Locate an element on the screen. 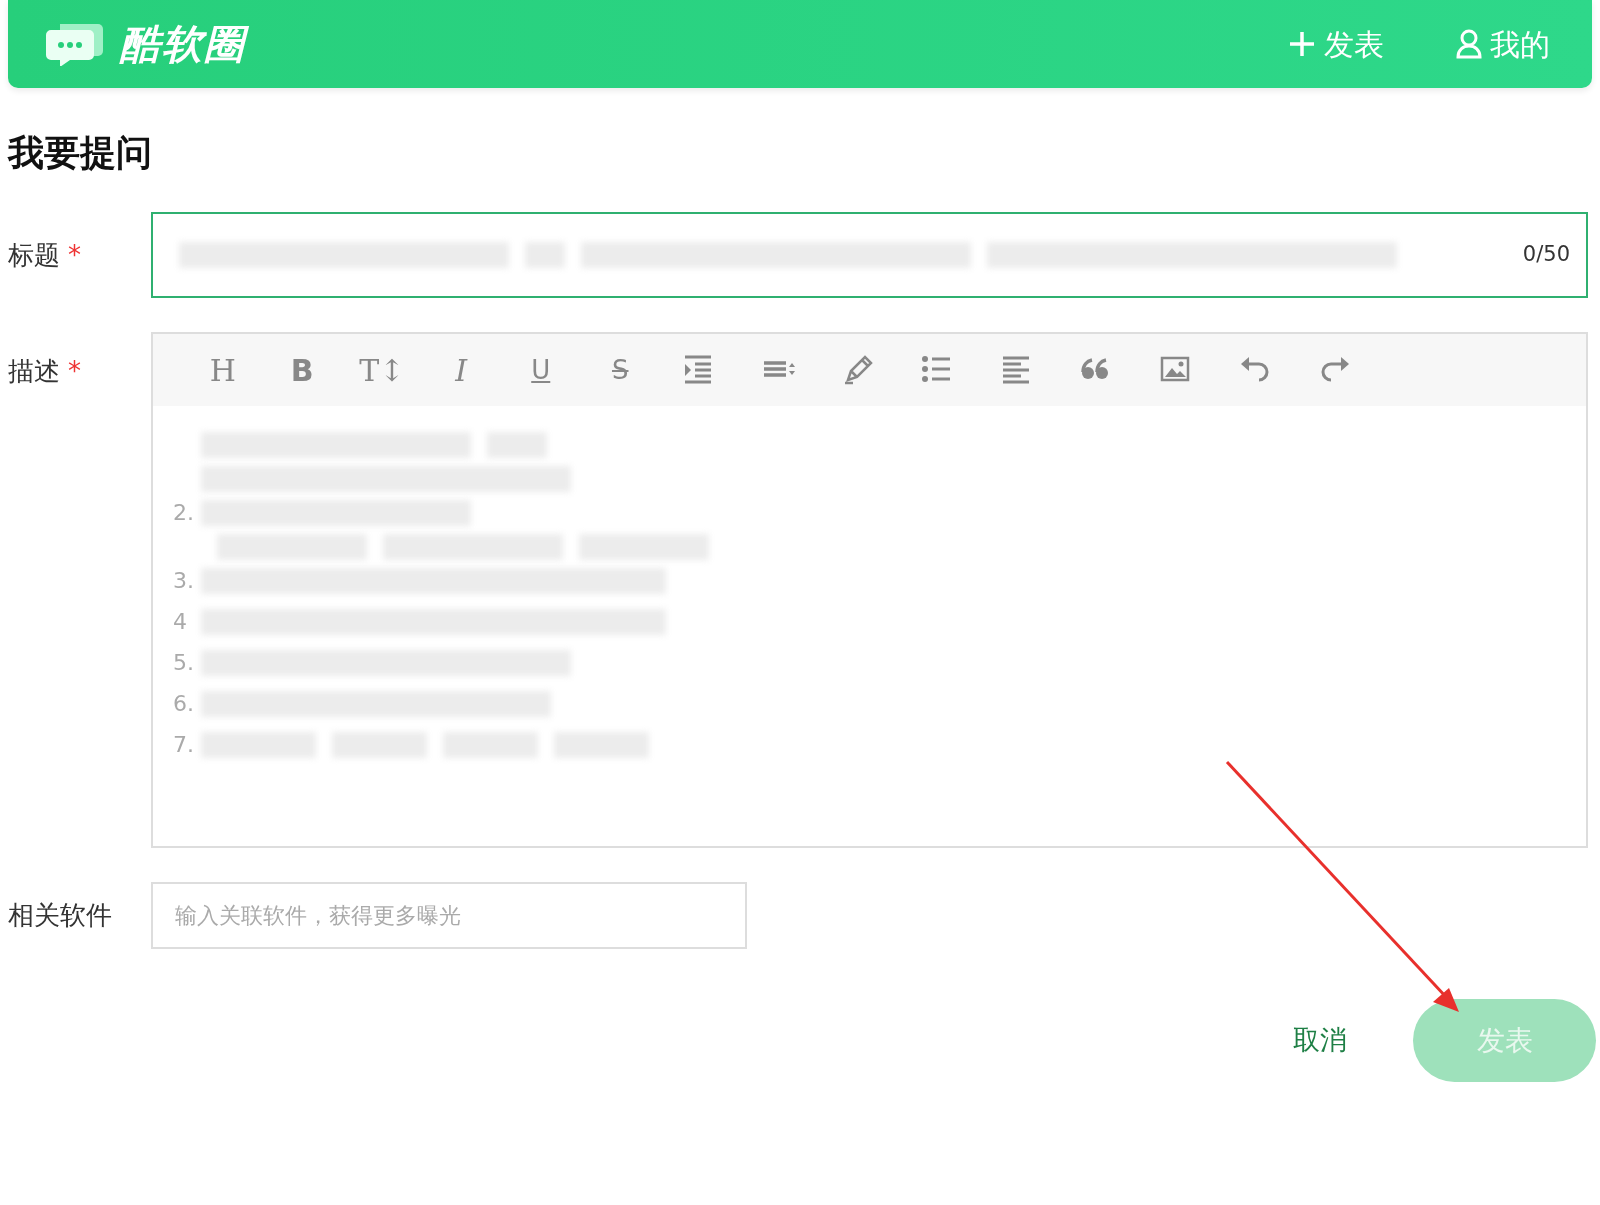 The image size is (1600, 1205). field-label: 描述 is located at coordinates (34, 371).